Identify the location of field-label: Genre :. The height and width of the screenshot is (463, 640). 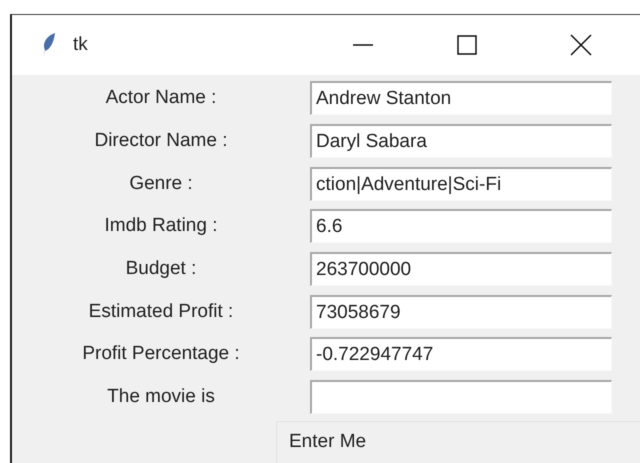
(161, 183).